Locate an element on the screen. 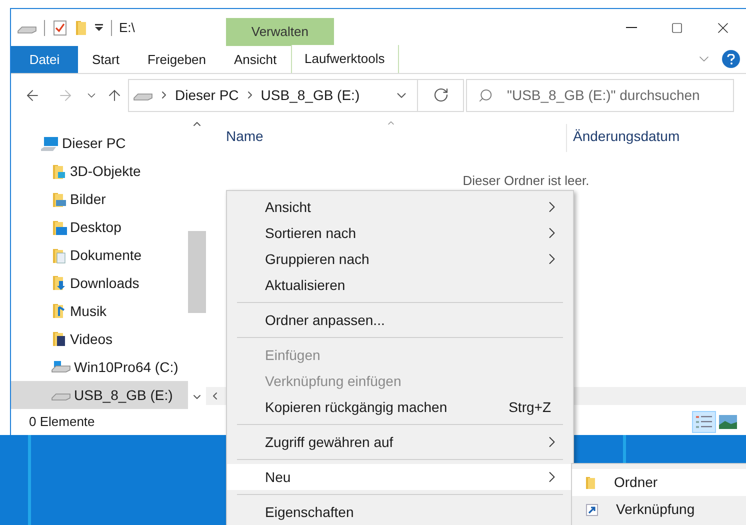  ribbon-tab: Freigeben is located at coordinates (176, 59).